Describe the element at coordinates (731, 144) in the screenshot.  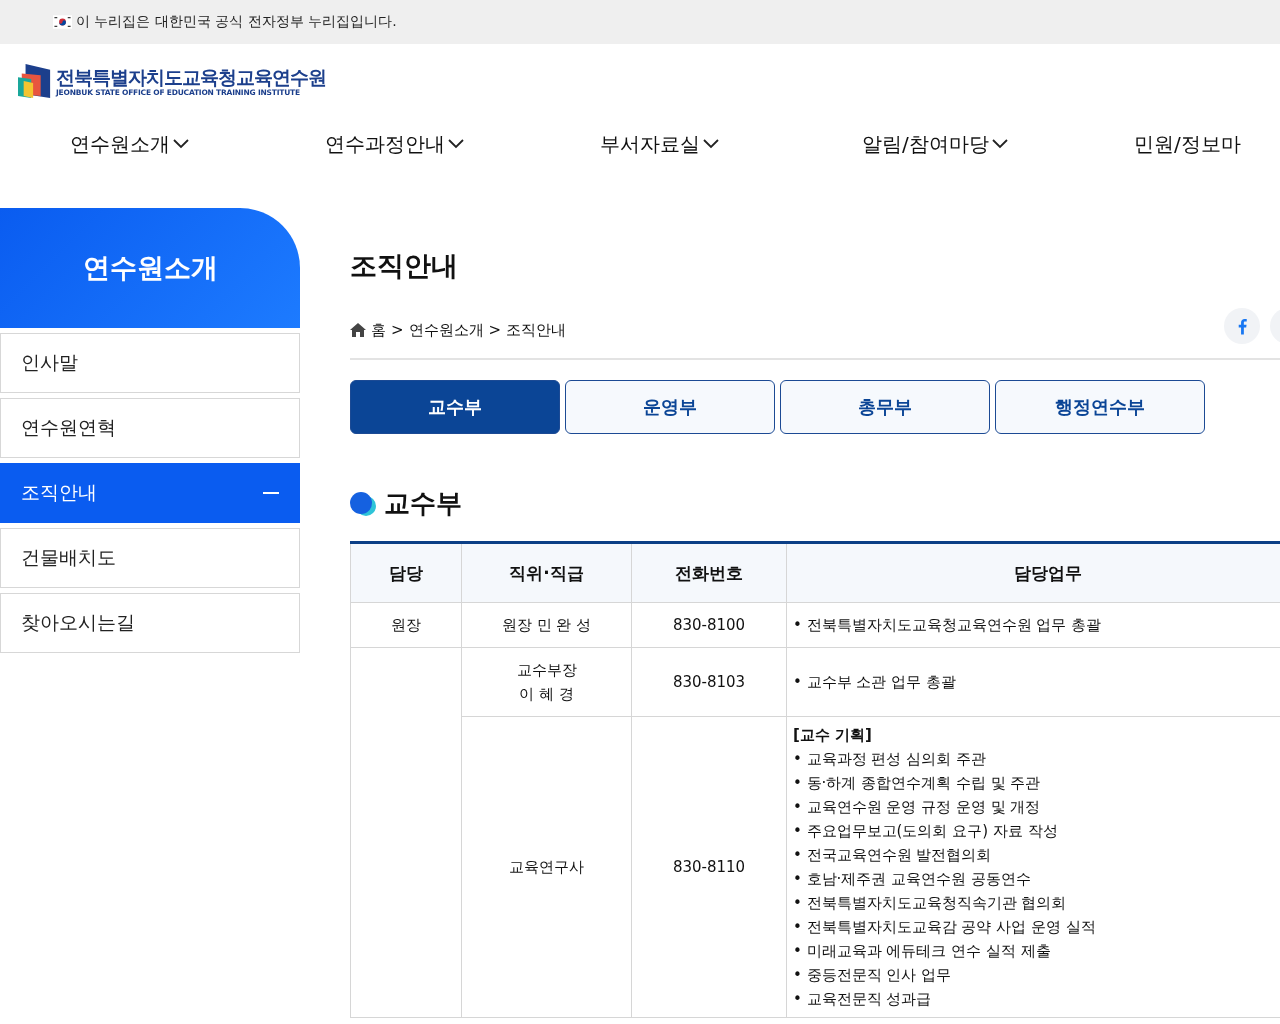
I see `nav-menu-item: 부서자료실` at that location.